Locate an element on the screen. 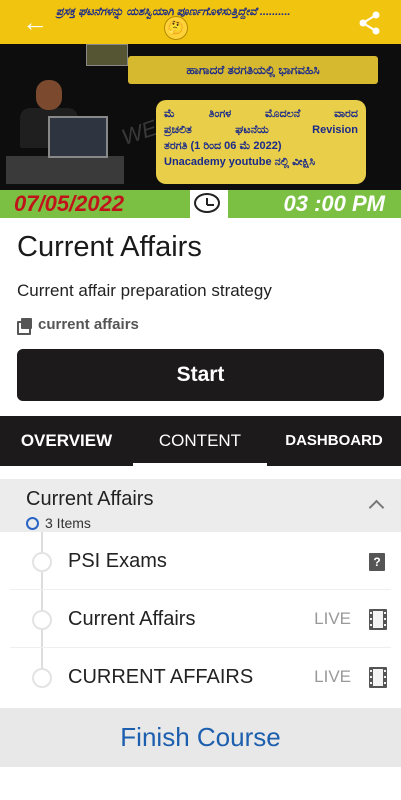 The height and width of the screenshot is (800, 401). class-date: 07/05/2022 is located at coordinates (69, 203).